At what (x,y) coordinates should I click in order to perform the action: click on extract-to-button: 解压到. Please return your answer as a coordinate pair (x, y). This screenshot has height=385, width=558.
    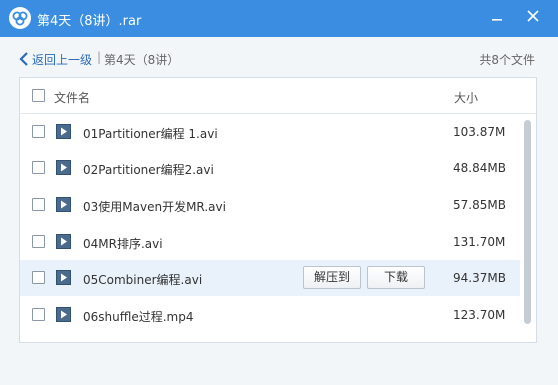
    Looking at the image, I should click on (332, 277).